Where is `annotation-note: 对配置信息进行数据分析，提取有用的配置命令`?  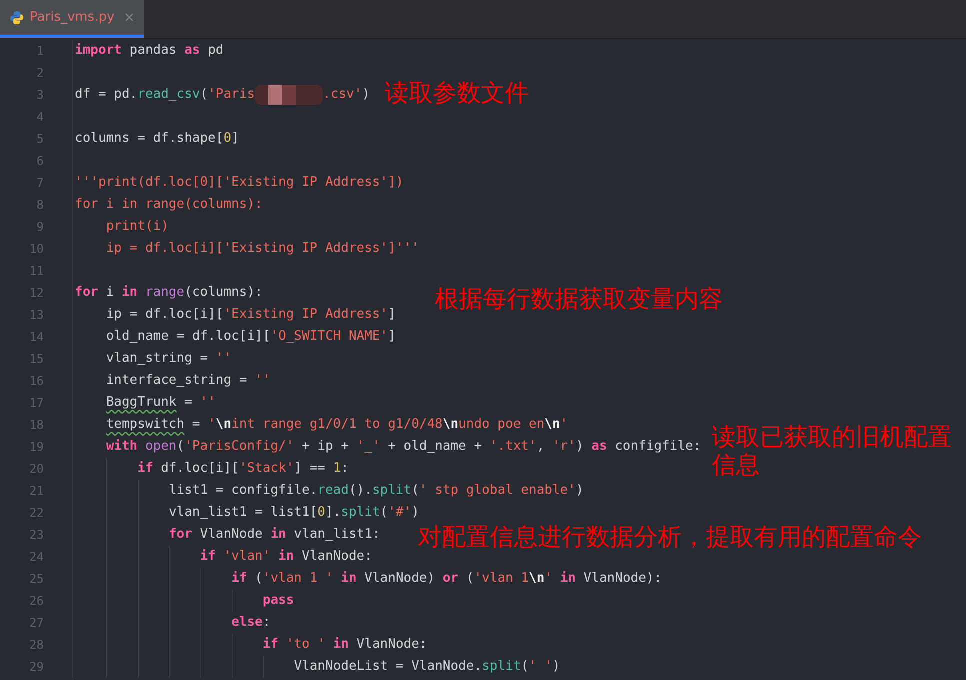
annotation-note: 对配置信息进行数据分析，提取有用的配置命令 is located at coordinates (670, 537).